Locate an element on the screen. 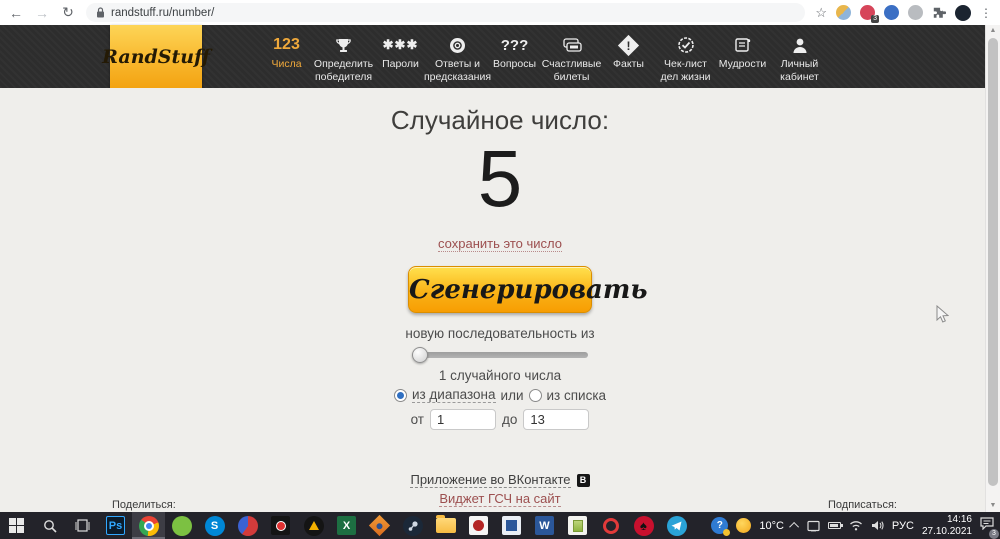 The width and height of the screenshot is (1000, 539). nav-item-questions: ??? Вопросы is located at coordinates (514, 56).